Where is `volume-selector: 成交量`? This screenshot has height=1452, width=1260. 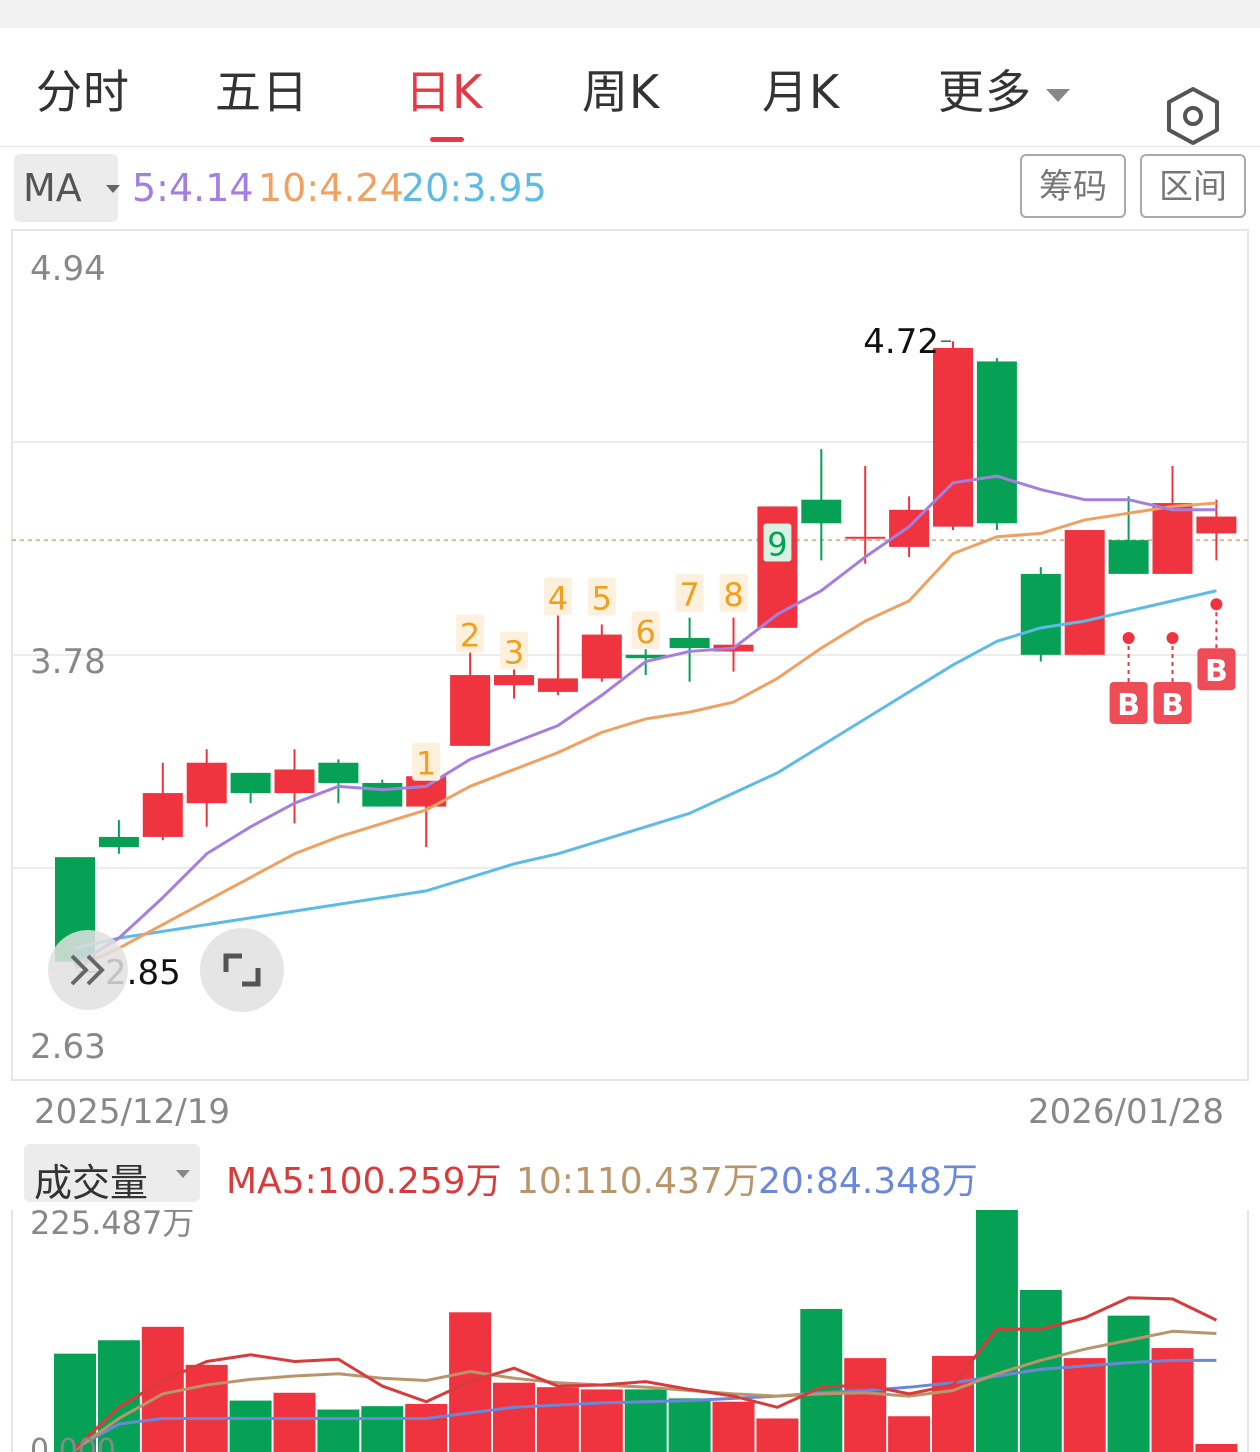
volume-selector: 成交量 is located at coordinates (112, 1174).